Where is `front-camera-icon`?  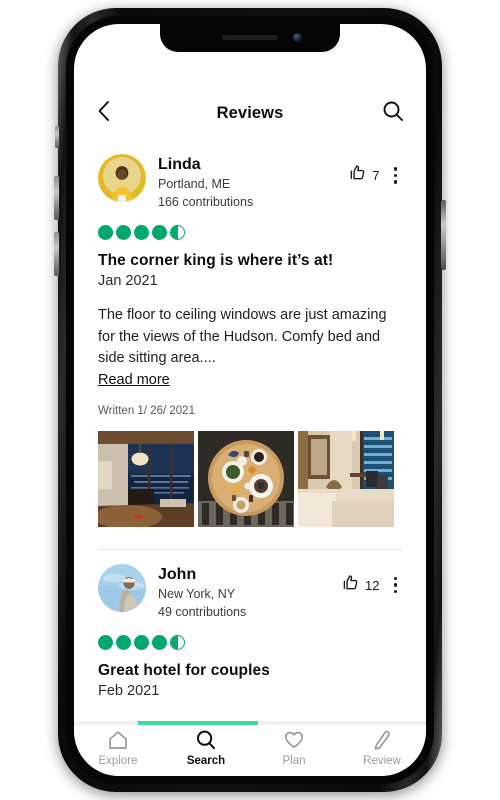 front-camera-icon is located at coordinates (297, 37).